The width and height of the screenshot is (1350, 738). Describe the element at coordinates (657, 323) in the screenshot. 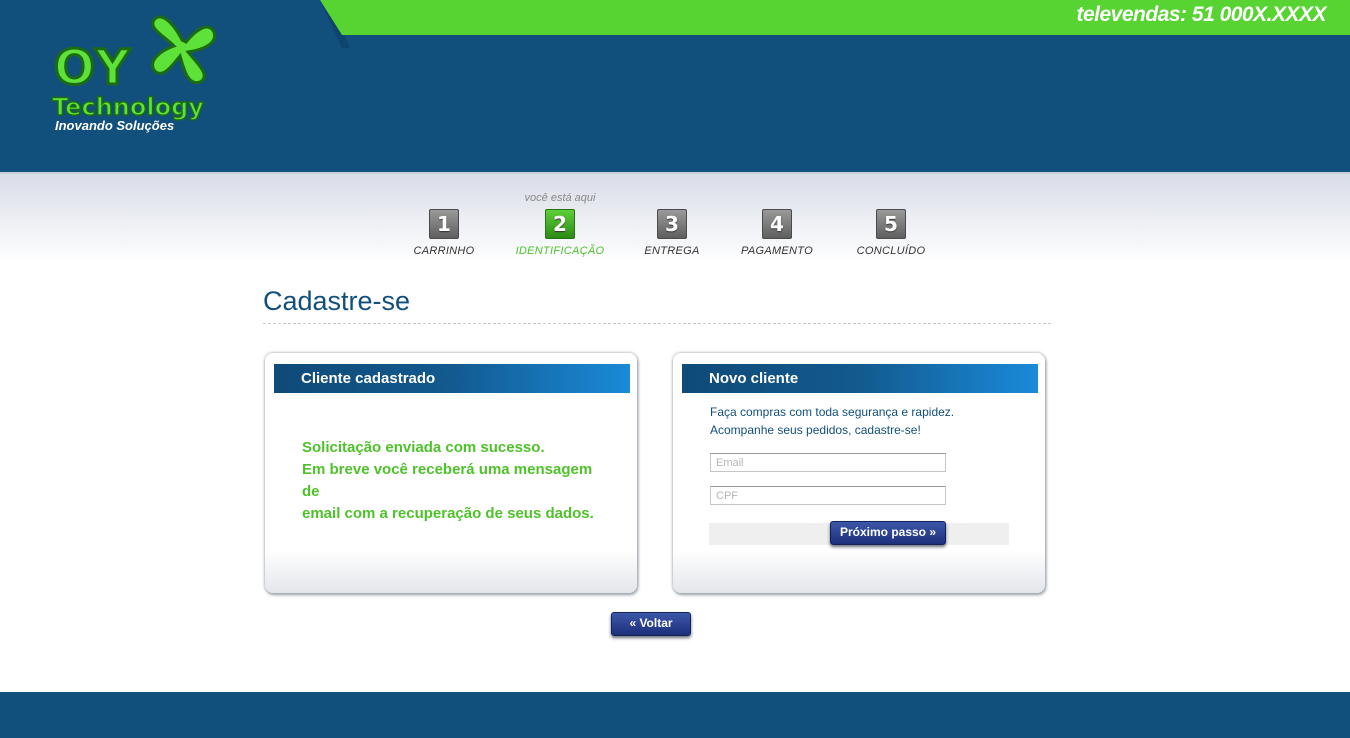

I see `title-divider` at that location.